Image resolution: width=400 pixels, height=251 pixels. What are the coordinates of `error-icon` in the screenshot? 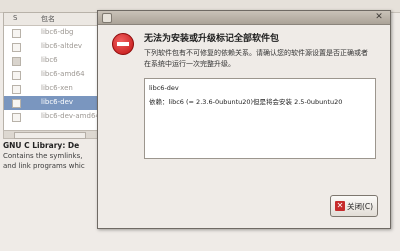 It's located at (123, 44).